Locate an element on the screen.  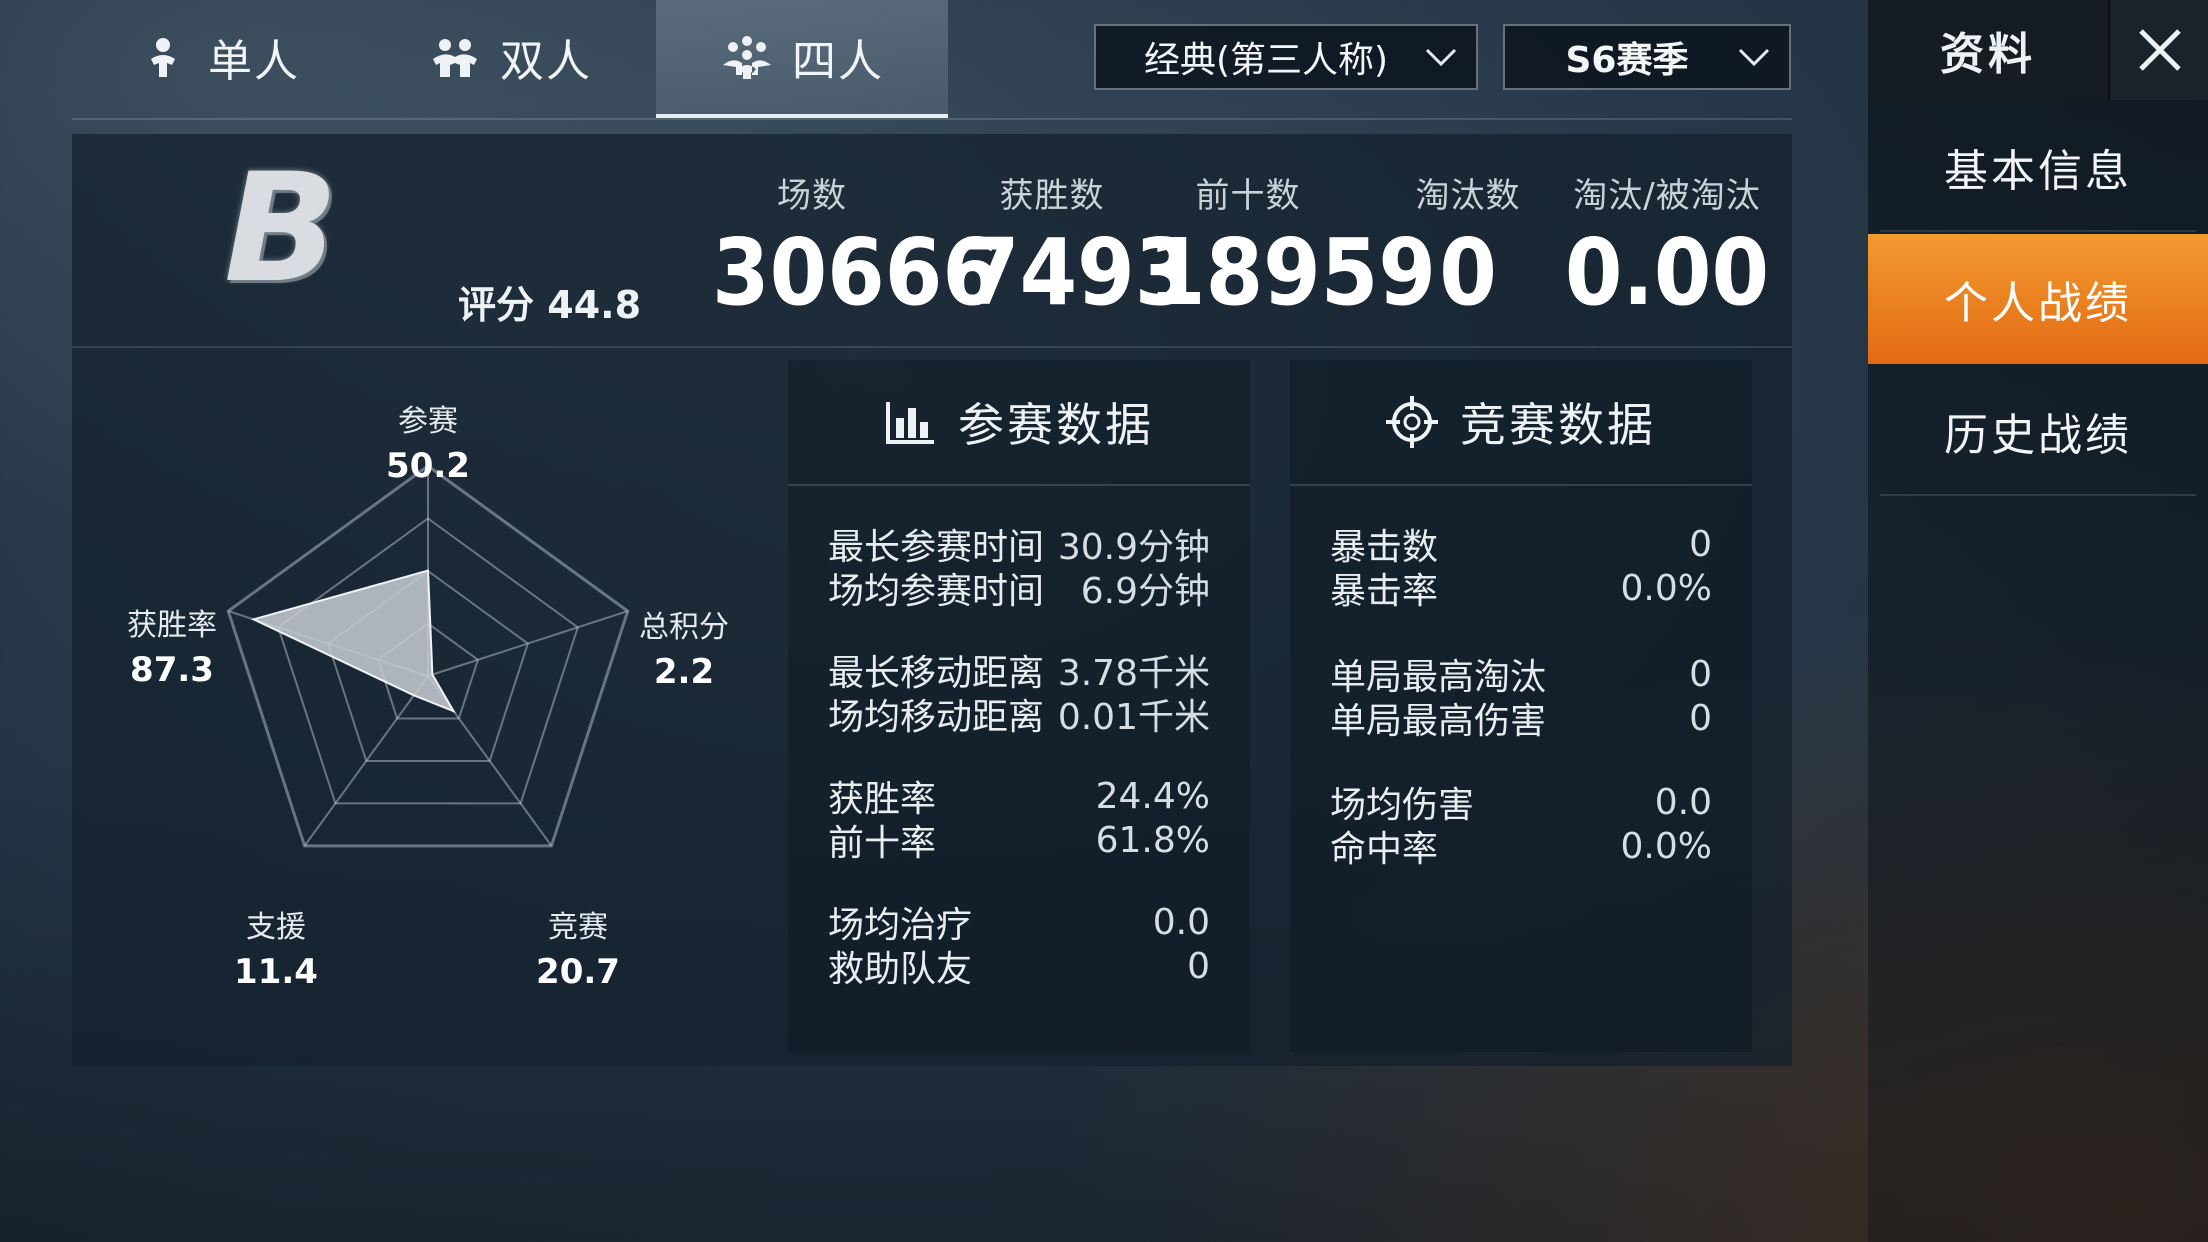
radar-label-competition: 竞赛 20.7 is located at coordinates (578, 947).